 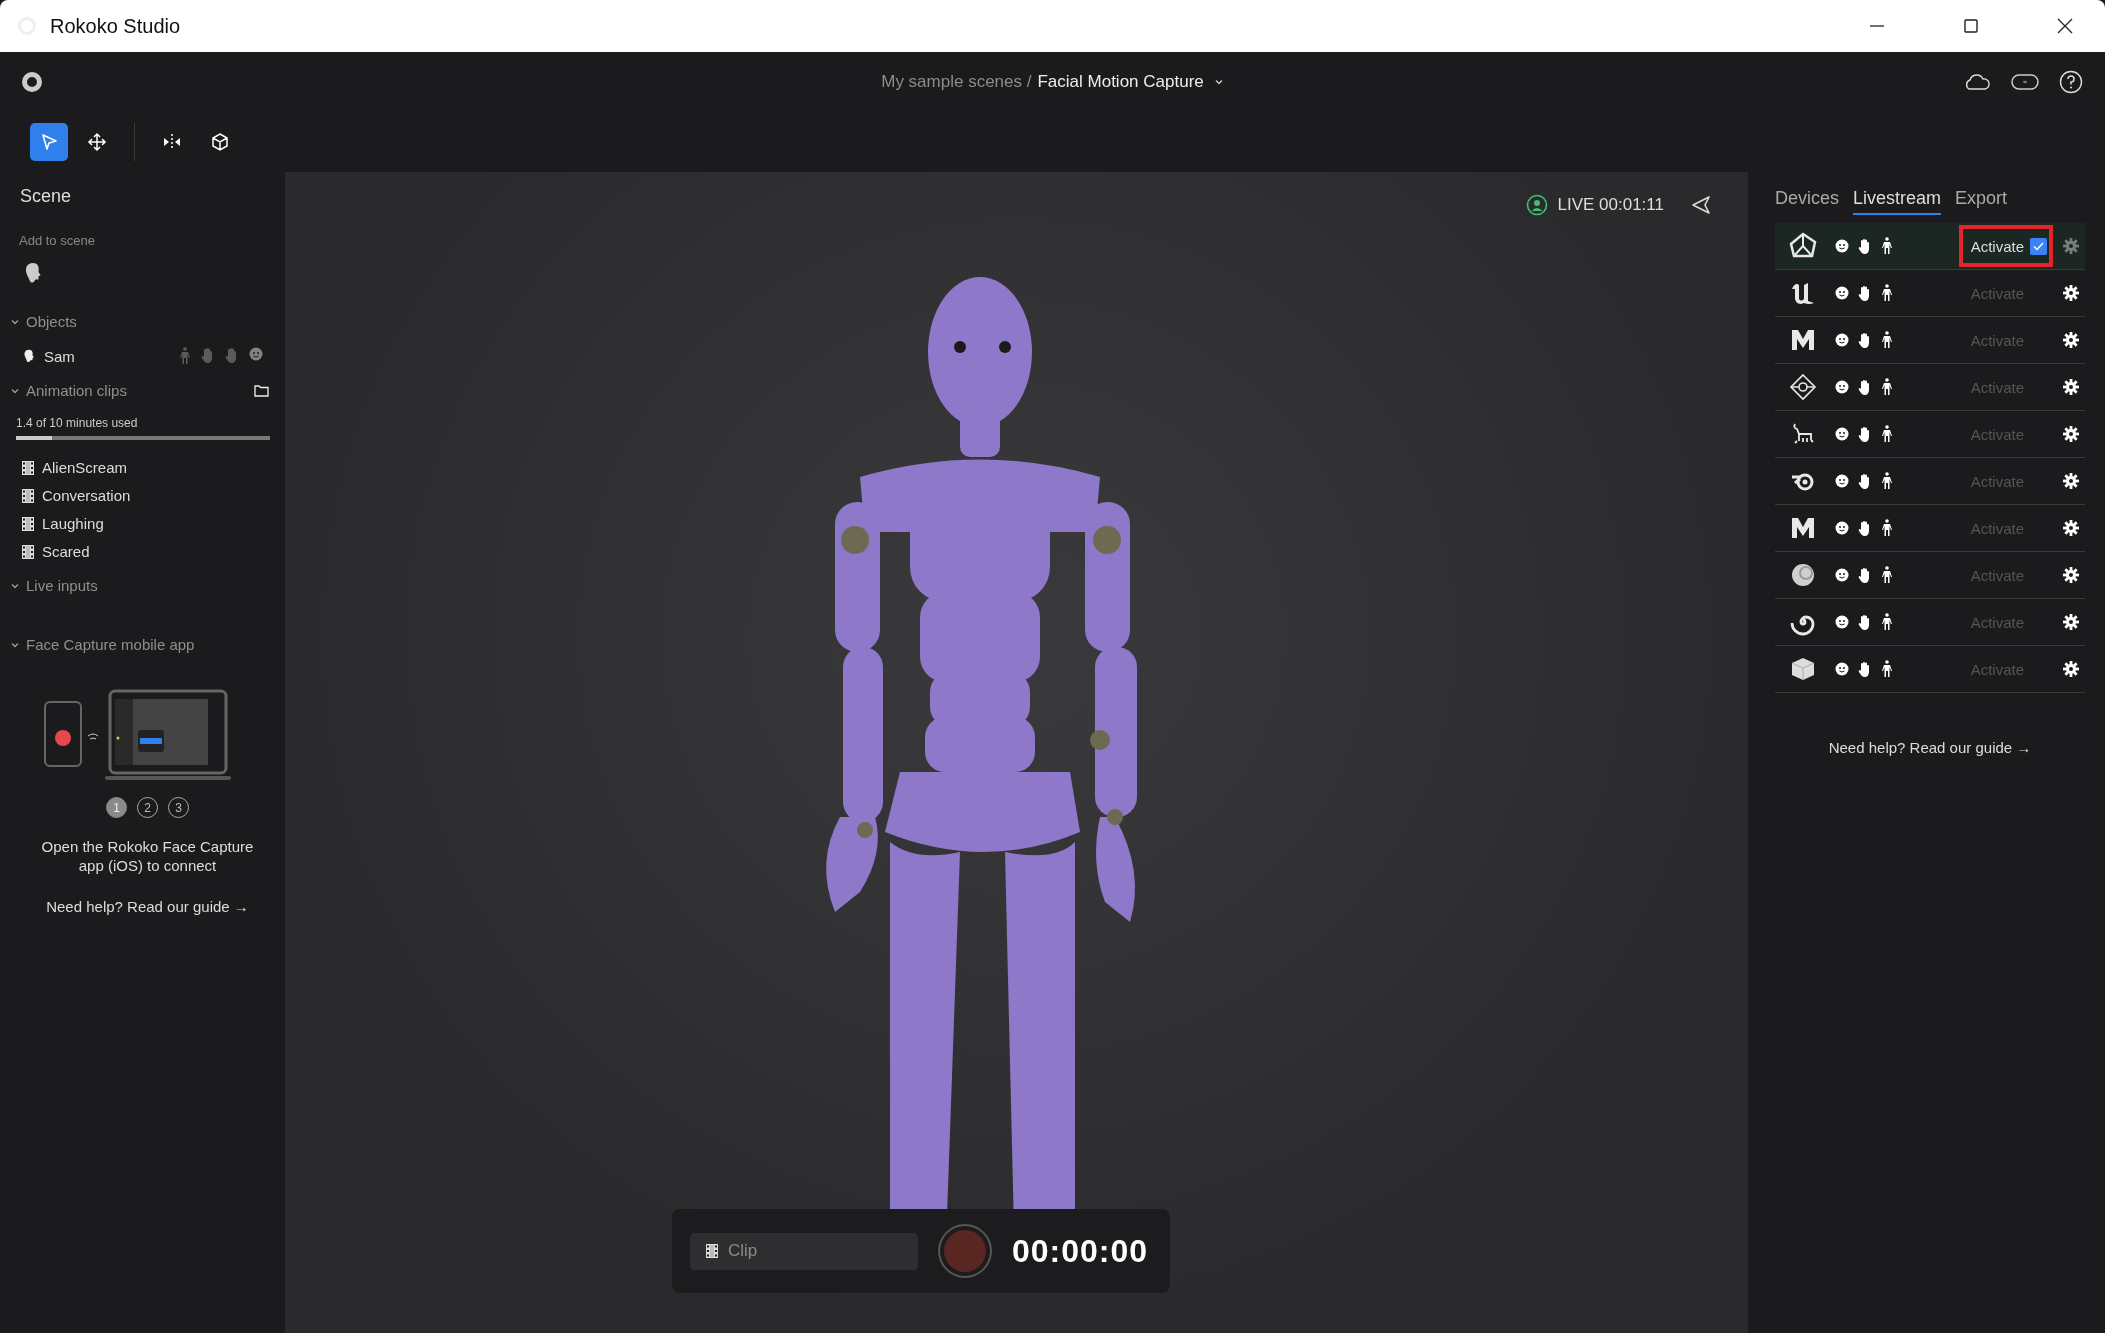 What do you see at coordinates (1536, 205) in the screenshot?
I see `live-icon` at bounding box center [1536, 205].